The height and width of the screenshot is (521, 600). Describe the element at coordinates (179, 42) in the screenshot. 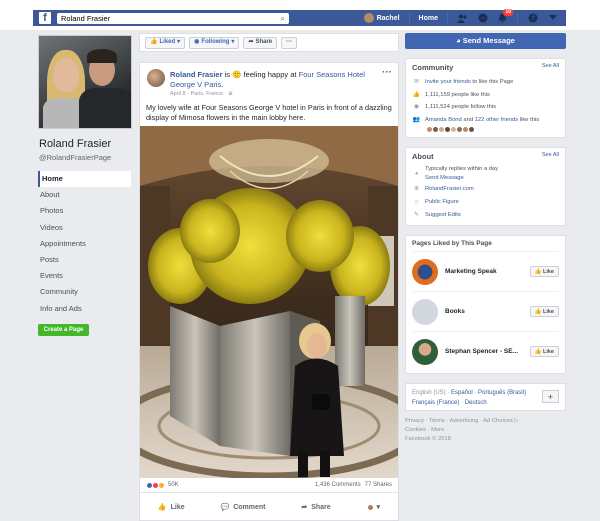

I see `chevron-down-icon: ▾` at that location.